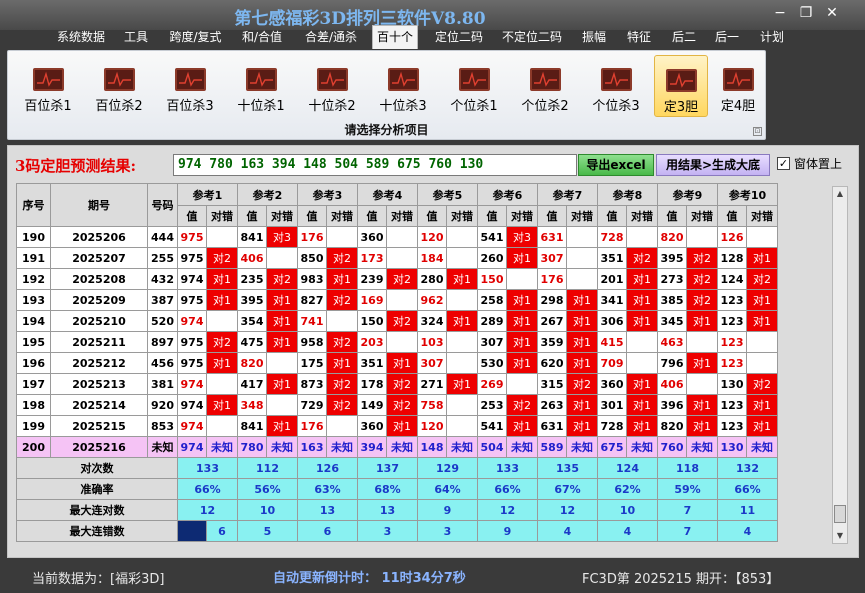 The image size is (865, 593). I want to click on stats-value: 64%, so click(447, 489).